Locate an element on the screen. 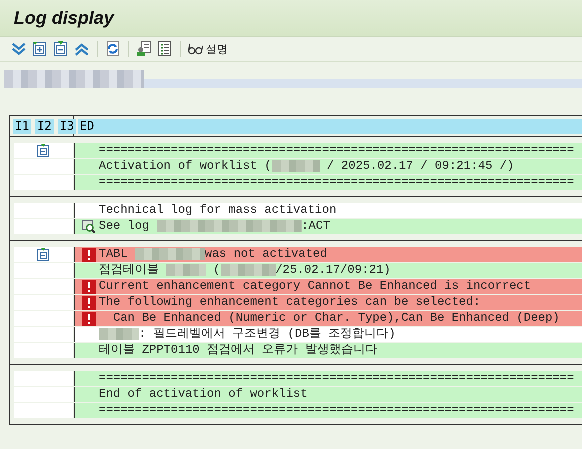  log-line: Current enhancement category Cannot Be Enhanced is incorrect is located at coordinates (315, 286).